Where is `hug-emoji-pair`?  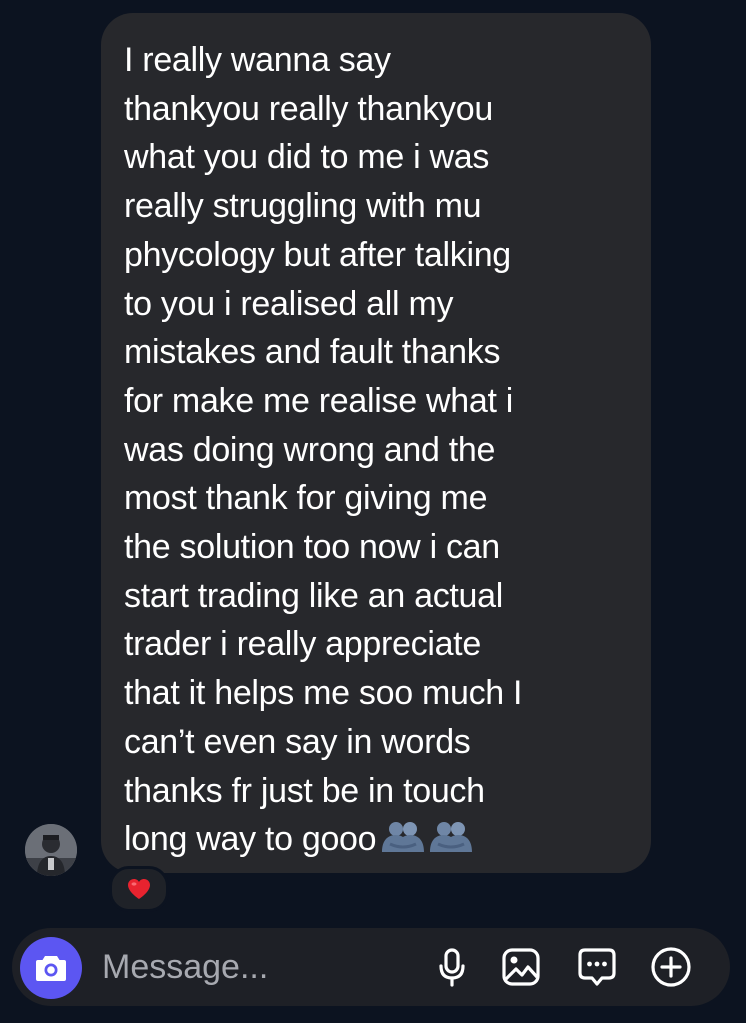 hug-emoji-pair is located at coordinates (428, 843).